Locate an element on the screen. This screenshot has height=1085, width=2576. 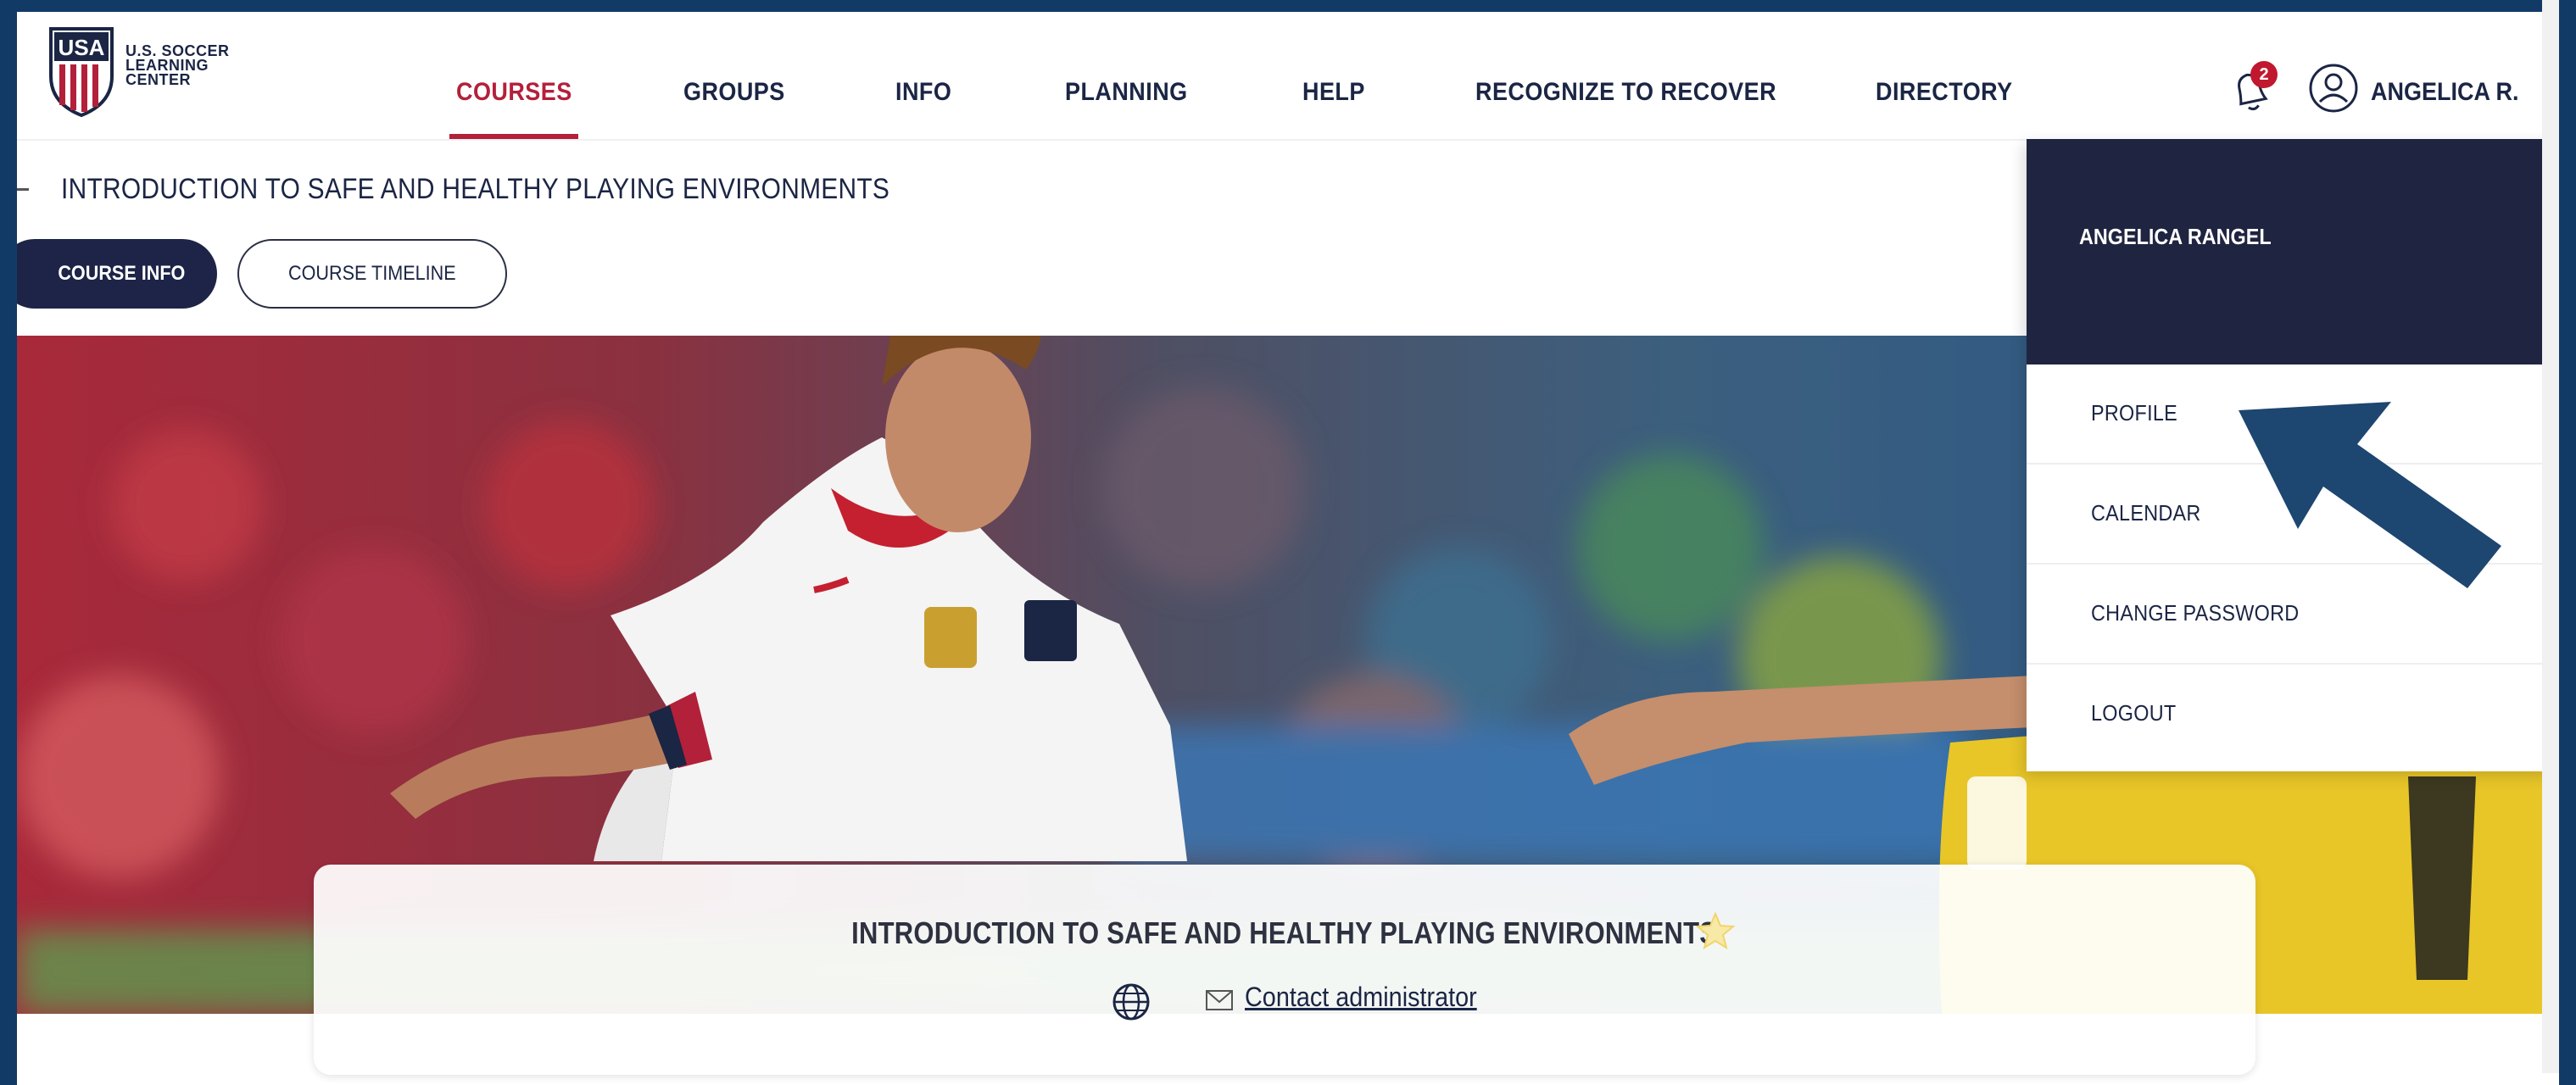
contact-administrator-link: Contact administrator is located at coordinates (1361, 997).